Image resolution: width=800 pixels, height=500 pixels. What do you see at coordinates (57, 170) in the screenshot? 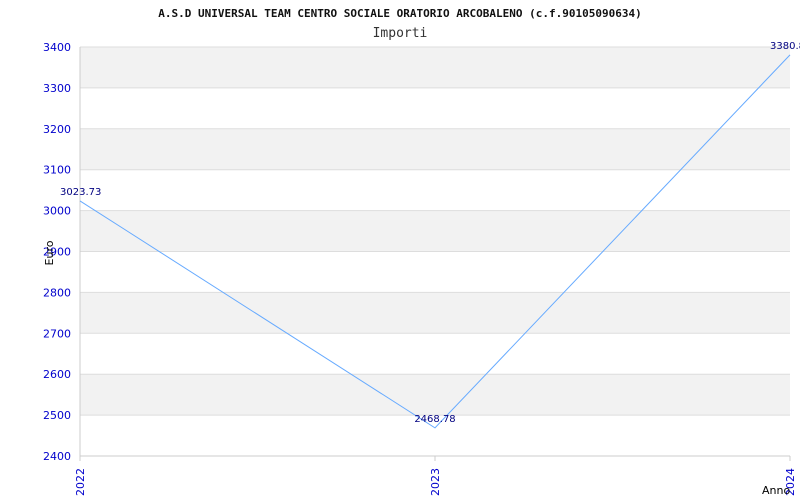
I see `y-tick-label-3100: 3100` at bounding box center [57, 170].